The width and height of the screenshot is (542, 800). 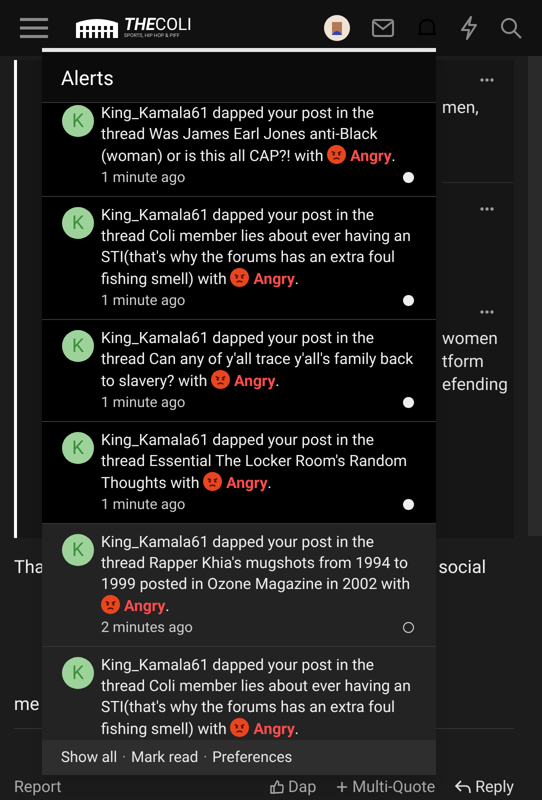 I want to click on menu-title: Alerts, so click(x=239, y=77).